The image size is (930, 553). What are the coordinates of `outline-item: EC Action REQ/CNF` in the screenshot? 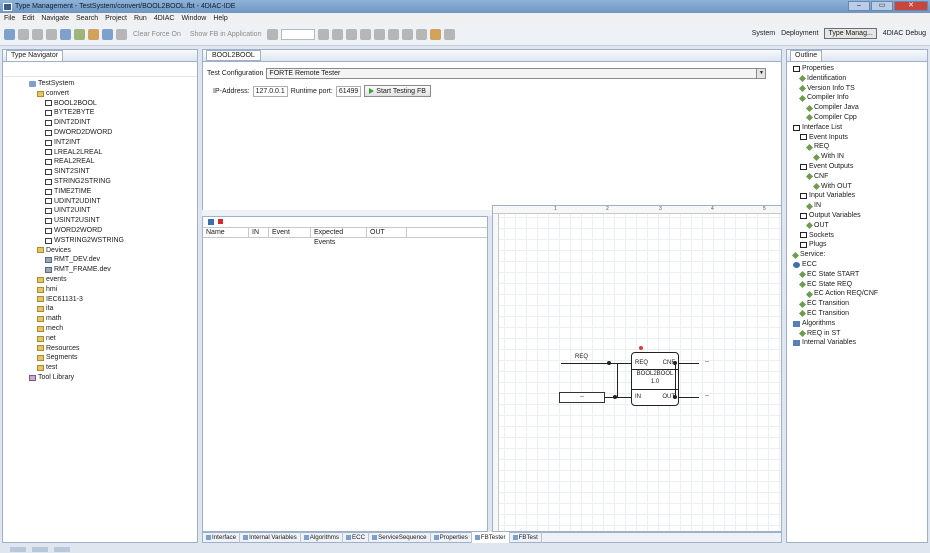 It's located at (860, 294).